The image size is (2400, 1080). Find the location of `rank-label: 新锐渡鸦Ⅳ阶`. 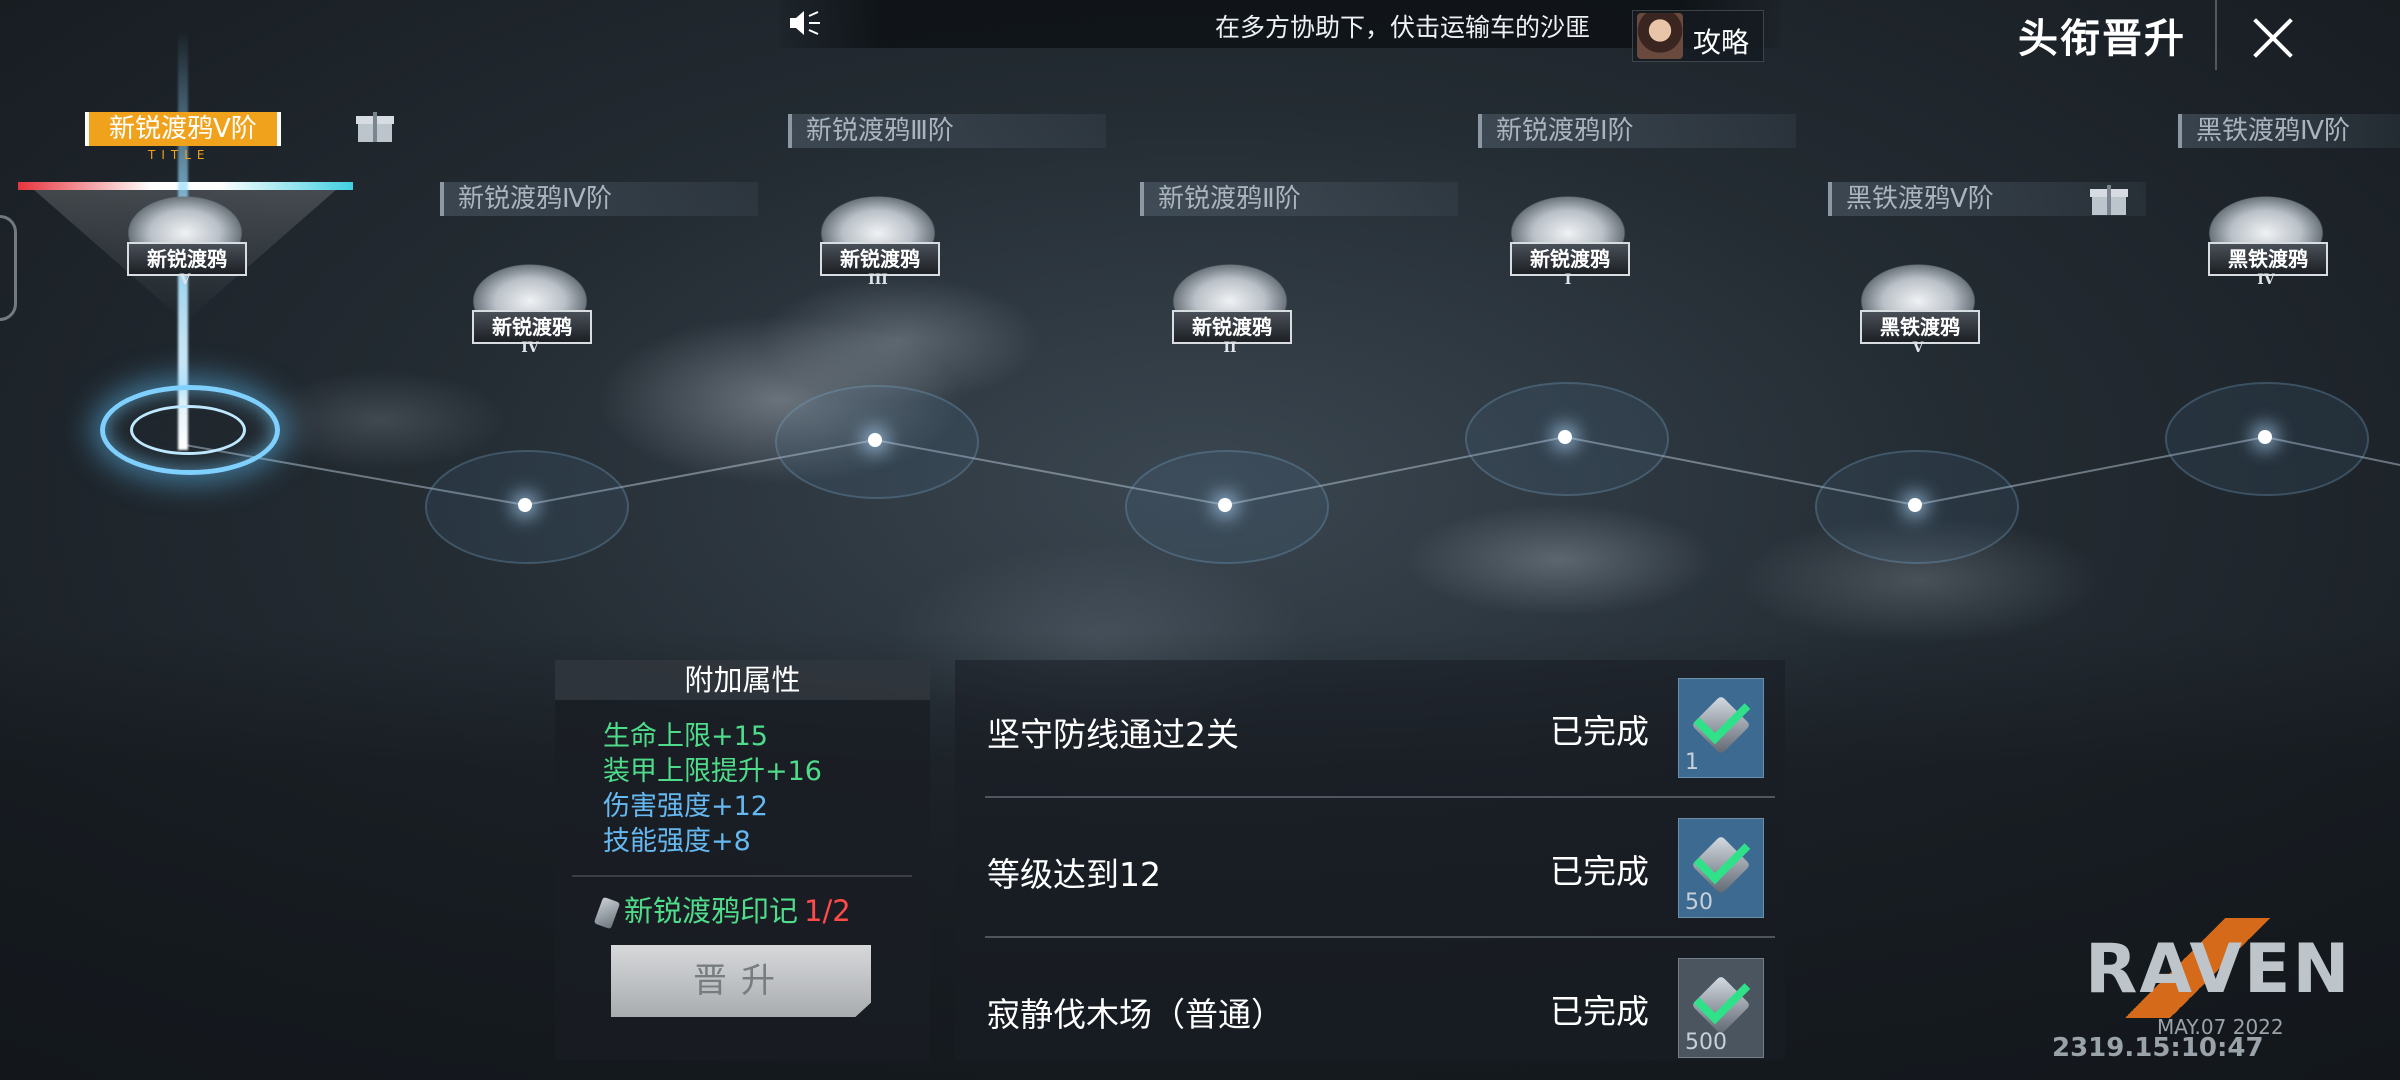

rank-label: 新锐渡鸦Ⅳ阶 is located at coordinates (599, 199).